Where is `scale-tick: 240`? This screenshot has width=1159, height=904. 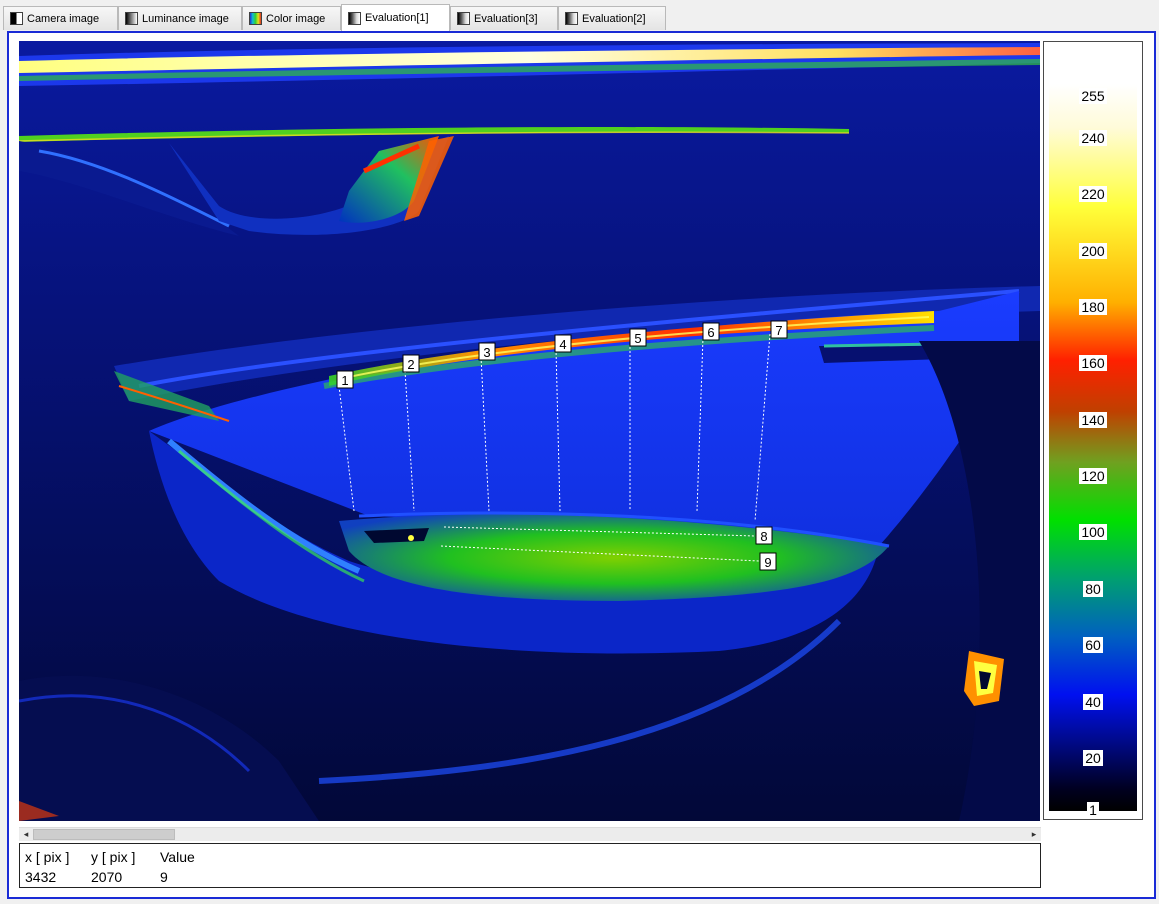 scale-tick: 240 is located at coordinates (1093, 138).